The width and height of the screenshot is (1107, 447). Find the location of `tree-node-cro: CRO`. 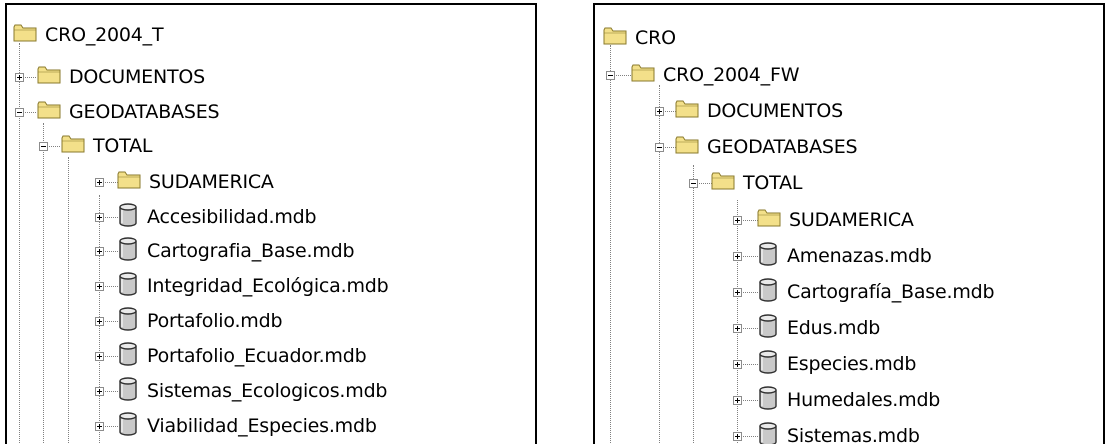

tree-node-cro: CRO is located at coordinates (639, 38).